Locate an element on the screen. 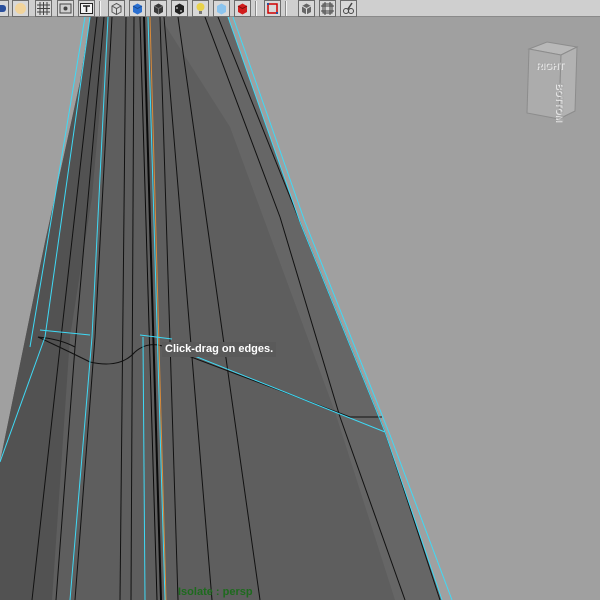 This screenshot has height=600, width=600. panel-toolbar is located at coordinates (300, 8).